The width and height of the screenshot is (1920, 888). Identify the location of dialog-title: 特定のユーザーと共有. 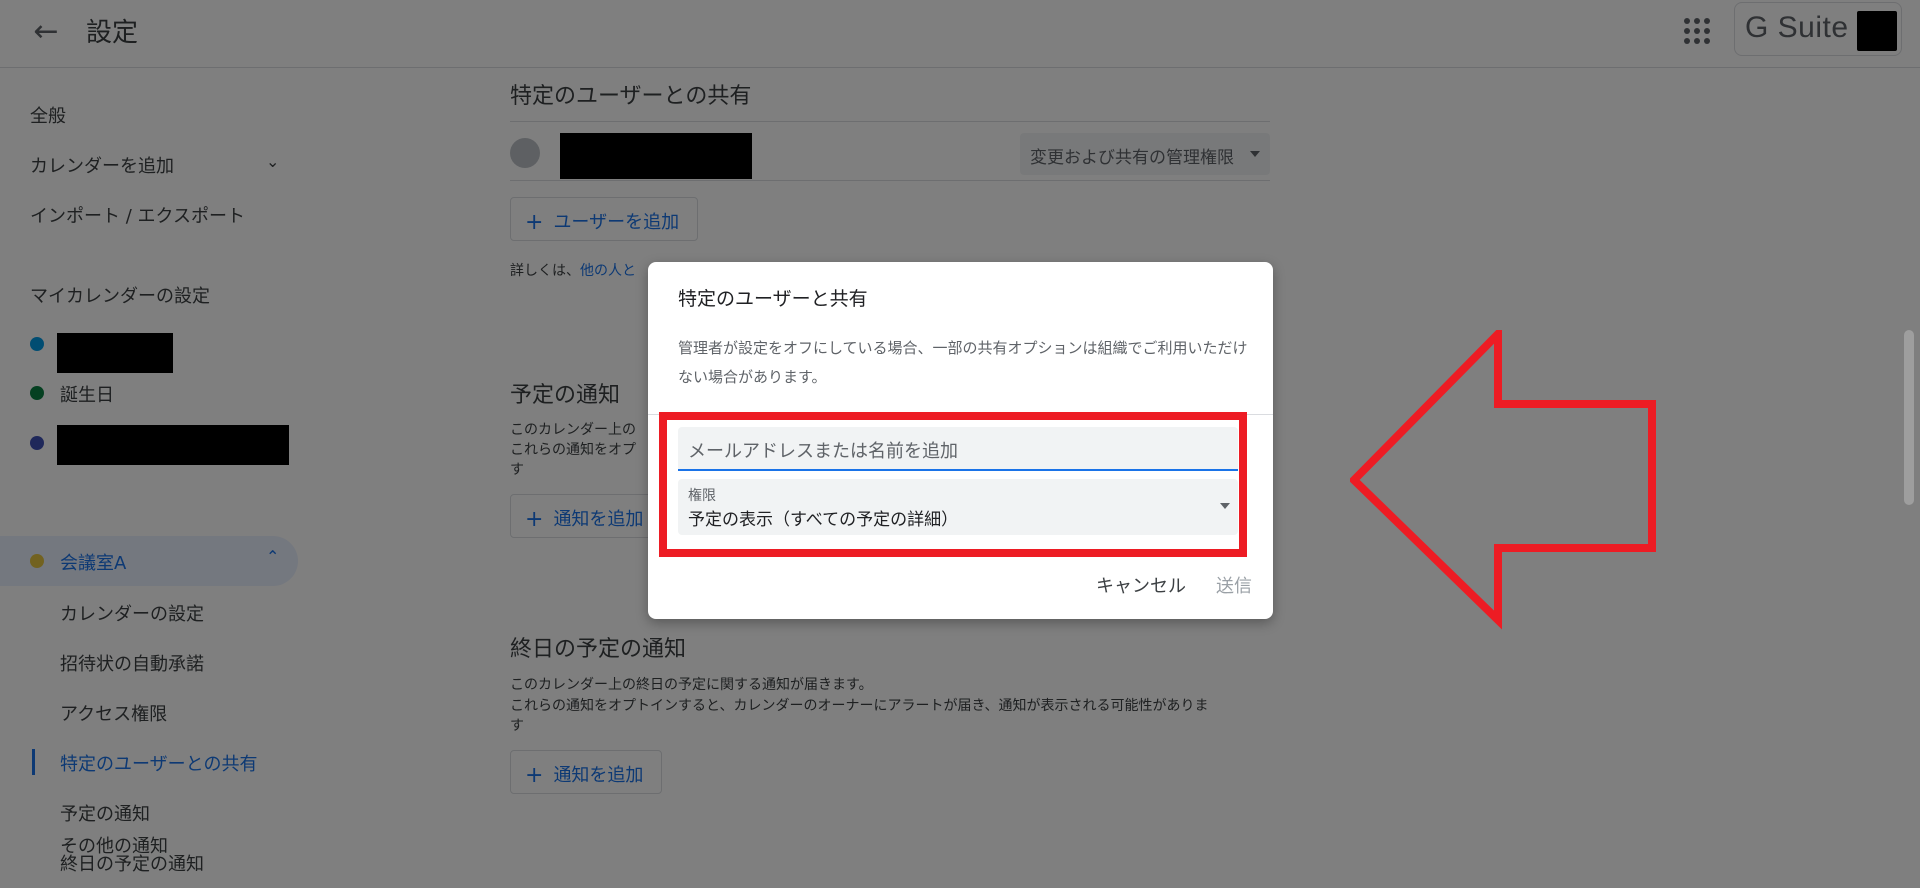
(773, 299).